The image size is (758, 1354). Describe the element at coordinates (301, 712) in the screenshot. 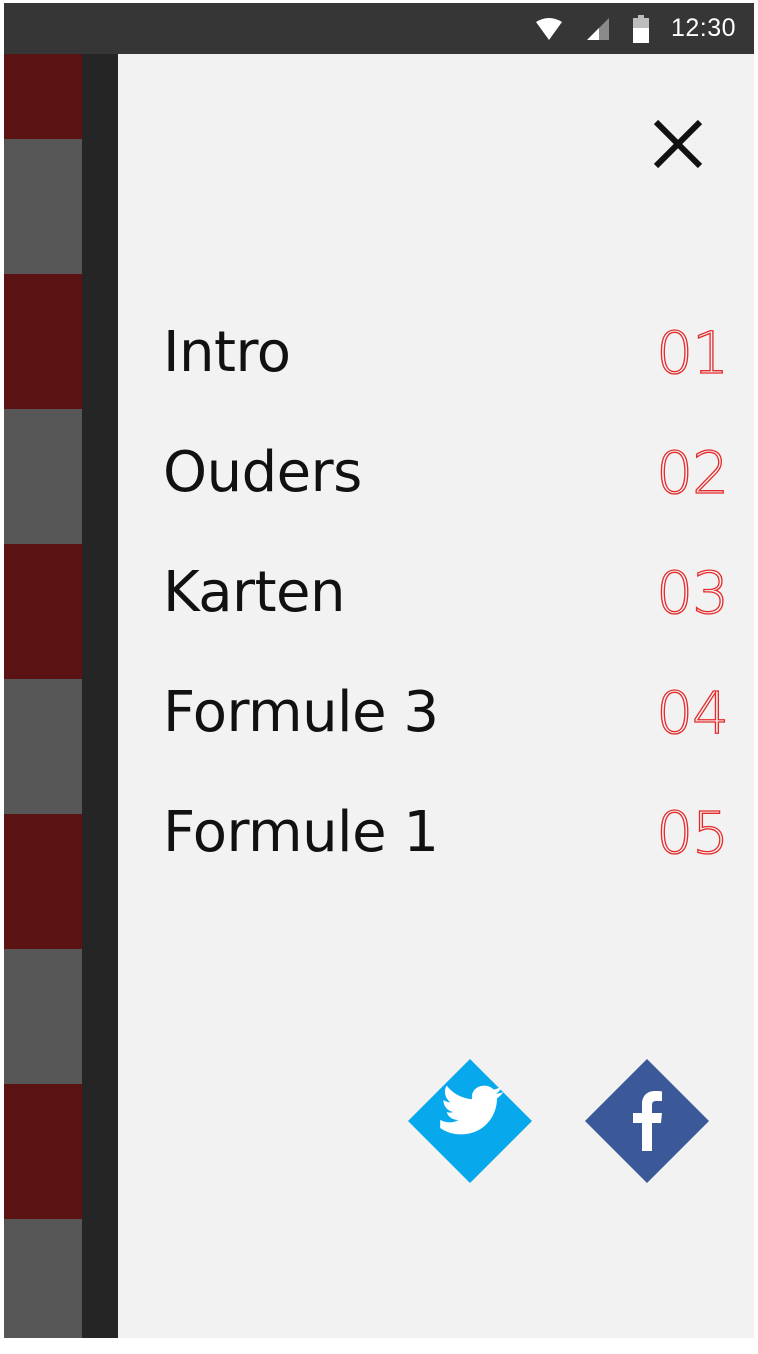

I see `menu-item-label: Formule 3` at that location.